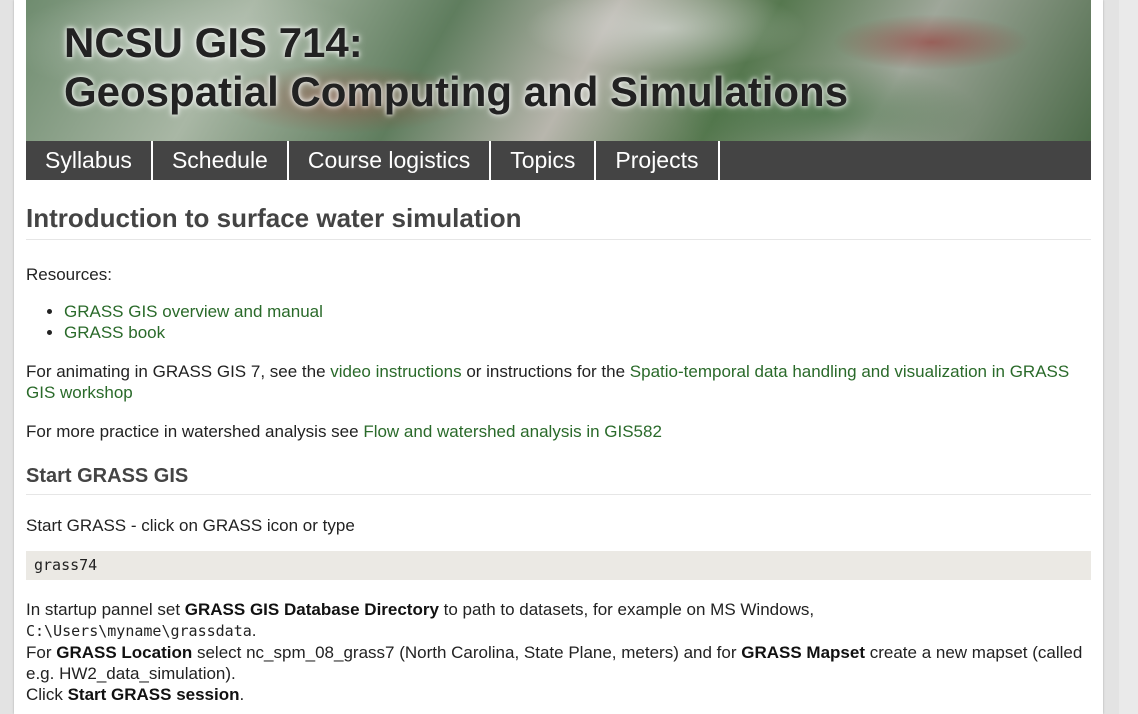 The height and width of the screenshot is (714, 1138). I want to click on code-block: grass74, so click(558, 565).